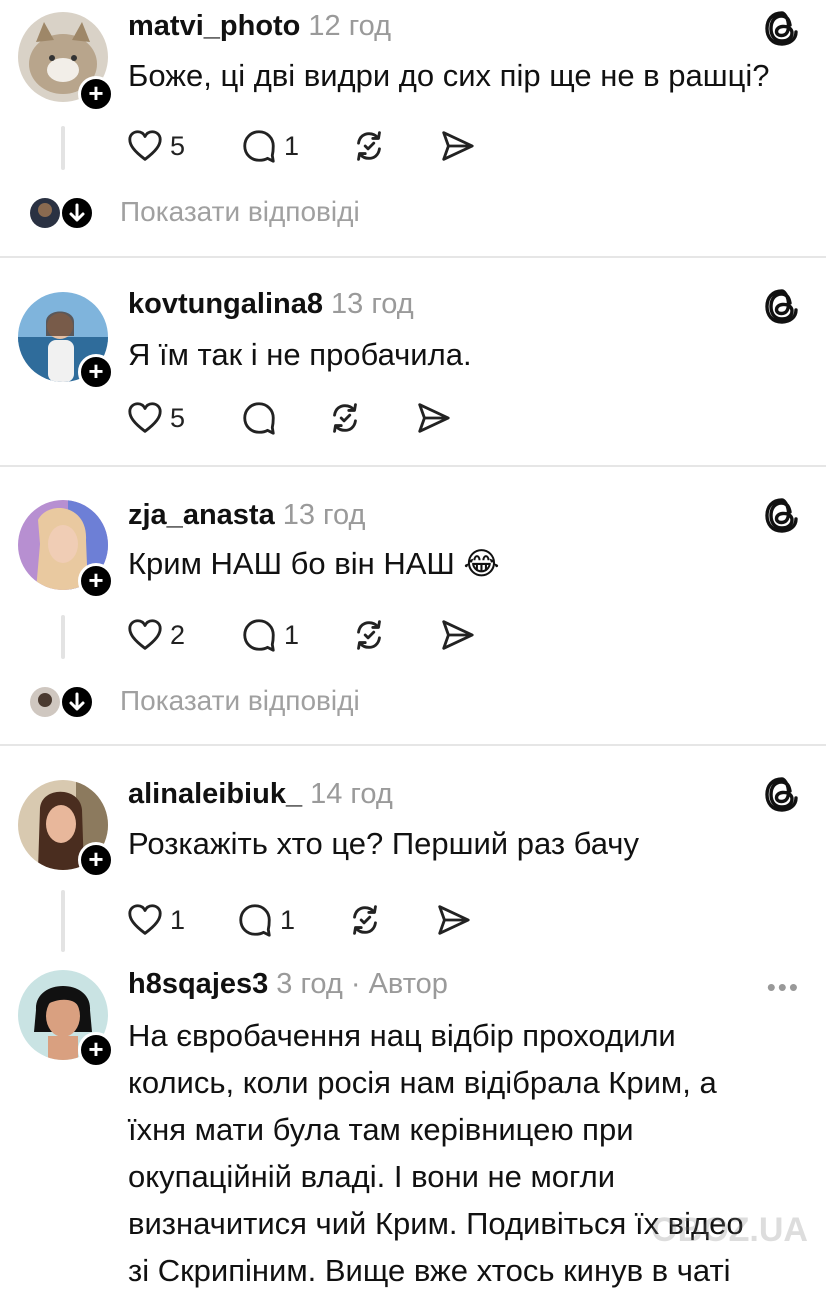 This screenshot has height=1294, width=826. I want to click on text-line: їхня мати була там керівницею при, so click(381, 1129).